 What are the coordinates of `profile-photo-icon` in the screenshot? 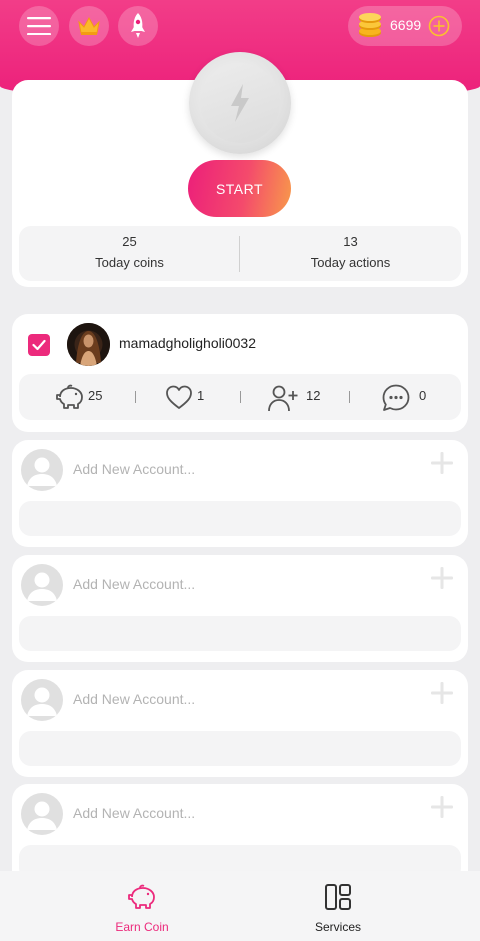 It's located at (88, 344).